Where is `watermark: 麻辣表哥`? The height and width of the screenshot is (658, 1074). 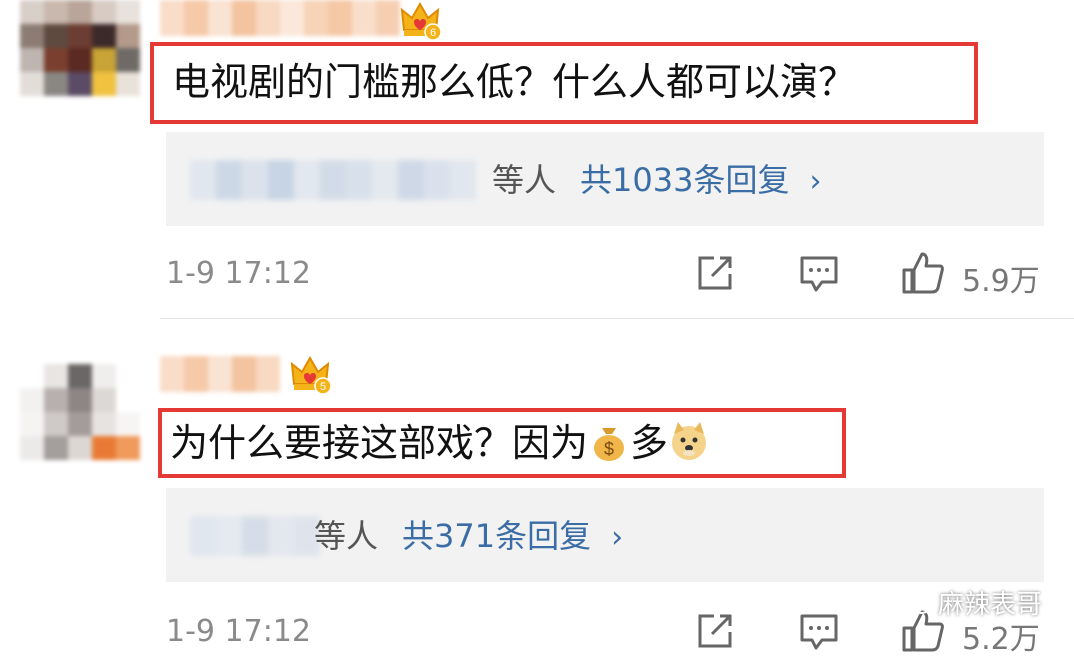 watermark: 麻辣表哥 is located at coordinates (969, 602).